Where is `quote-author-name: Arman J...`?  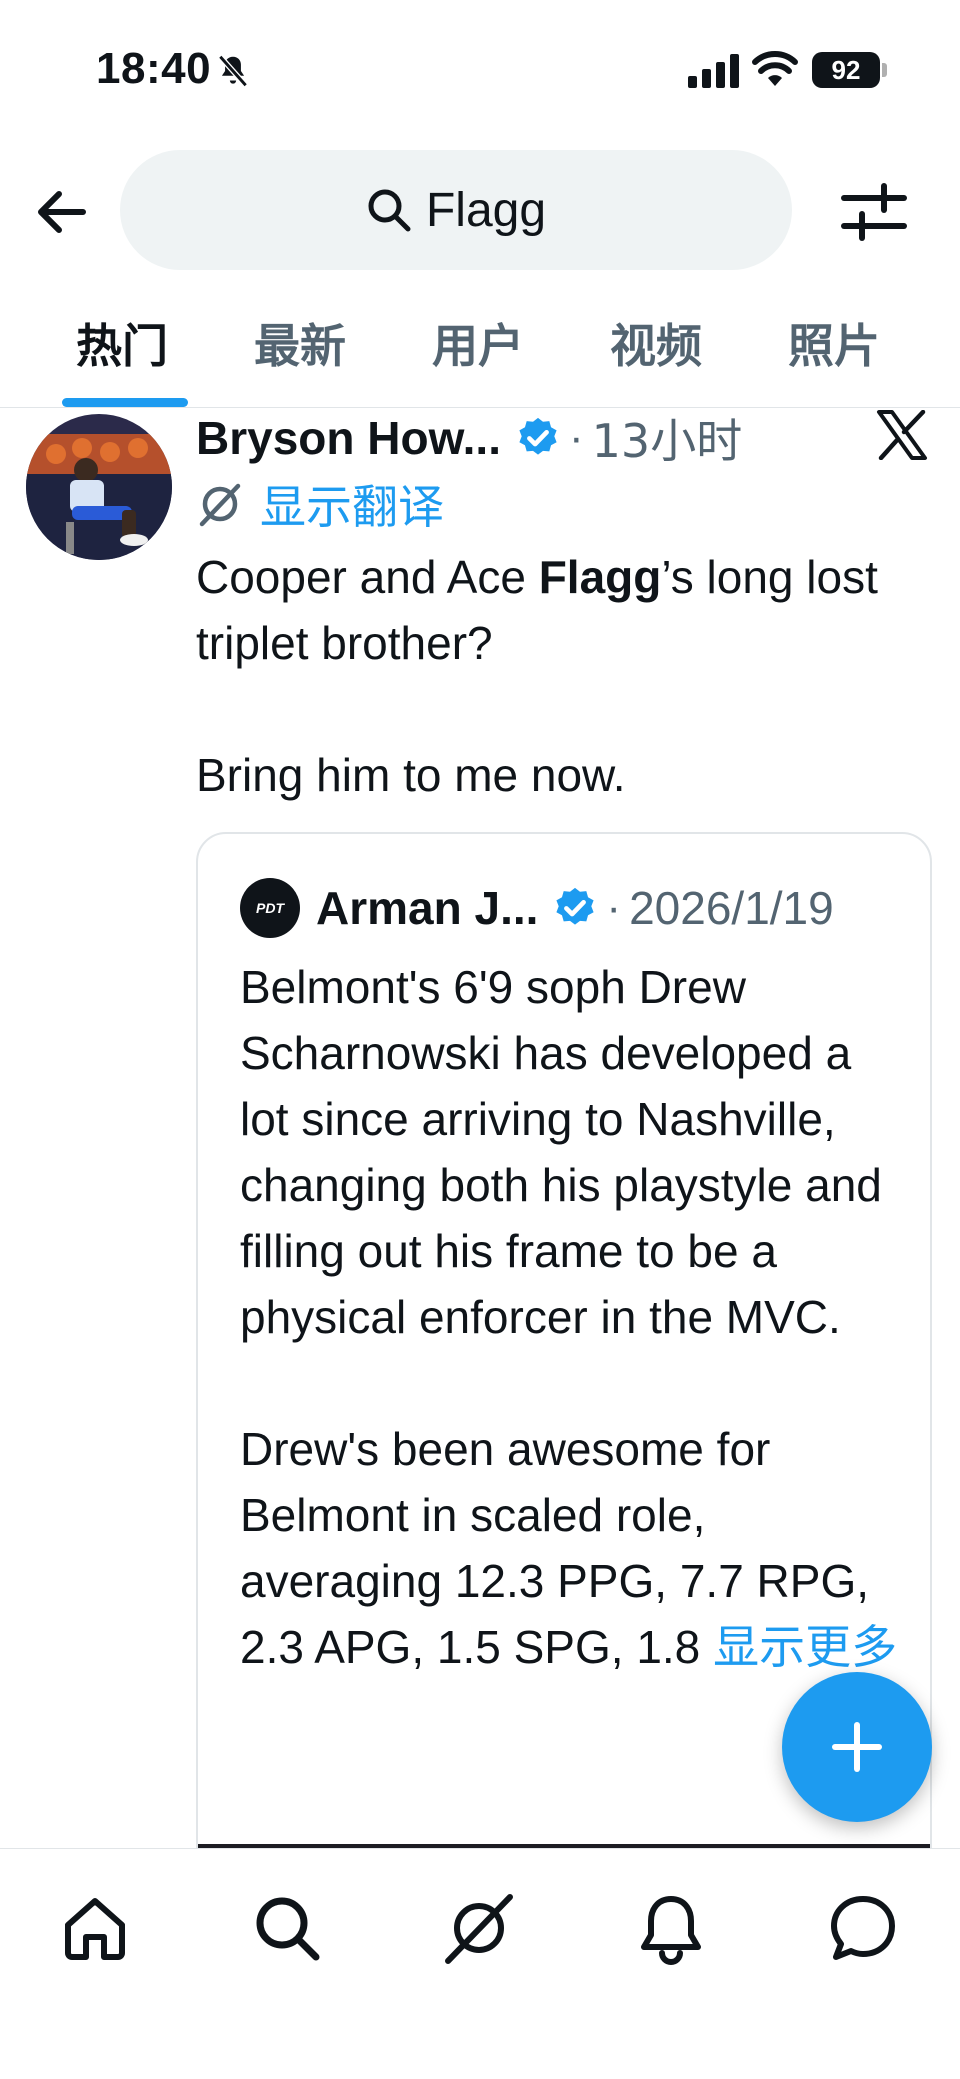
quote-author-name: Arman J... is located at coordinates (427, 908).